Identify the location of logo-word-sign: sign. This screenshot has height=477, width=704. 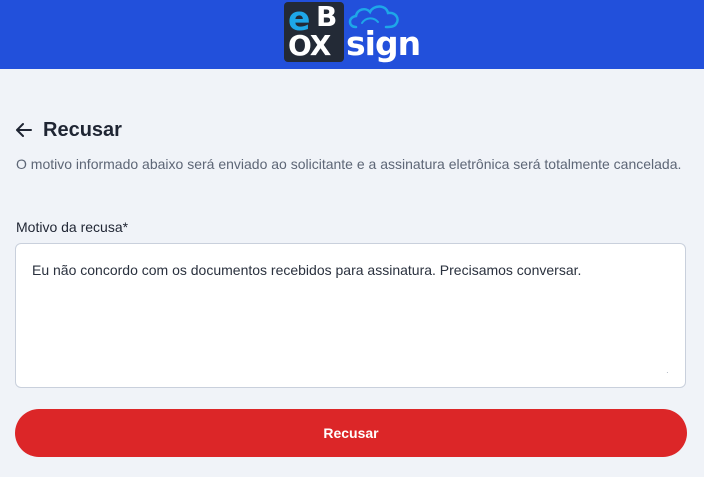
(383, 43).